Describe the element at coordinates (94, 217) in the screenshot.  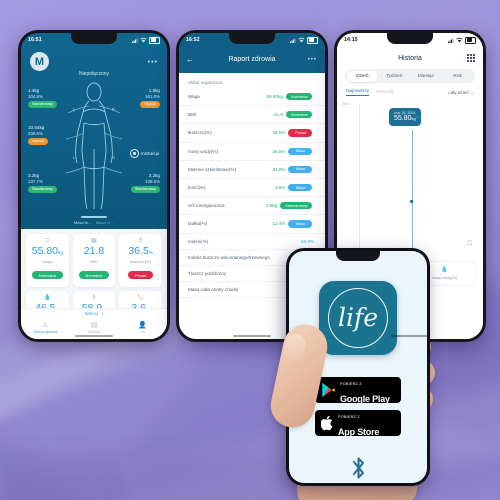
I see `mass-bar` at that location.